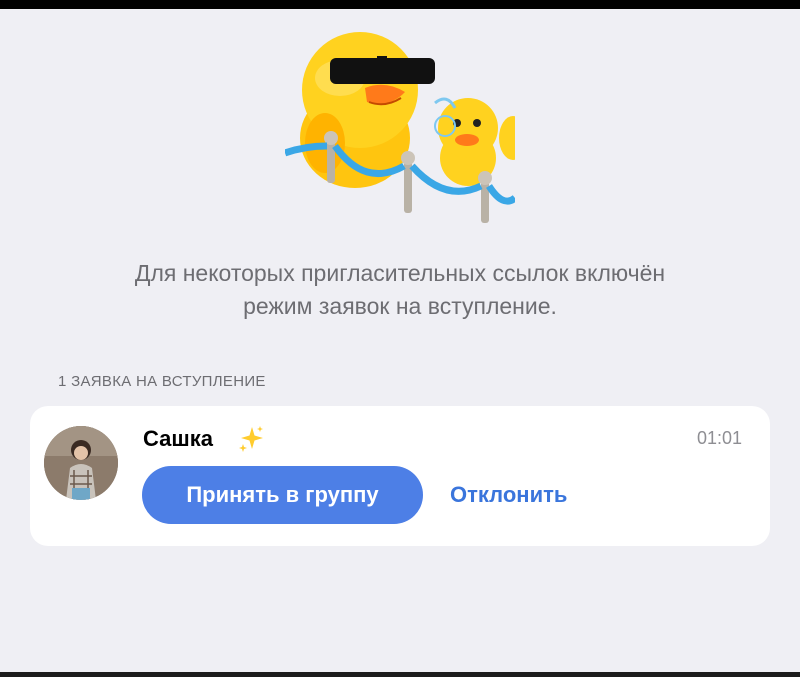 Image resolution: width=800 pixels, height=677 pixels. I want to click on sparkles-icon, so click(251, 439).